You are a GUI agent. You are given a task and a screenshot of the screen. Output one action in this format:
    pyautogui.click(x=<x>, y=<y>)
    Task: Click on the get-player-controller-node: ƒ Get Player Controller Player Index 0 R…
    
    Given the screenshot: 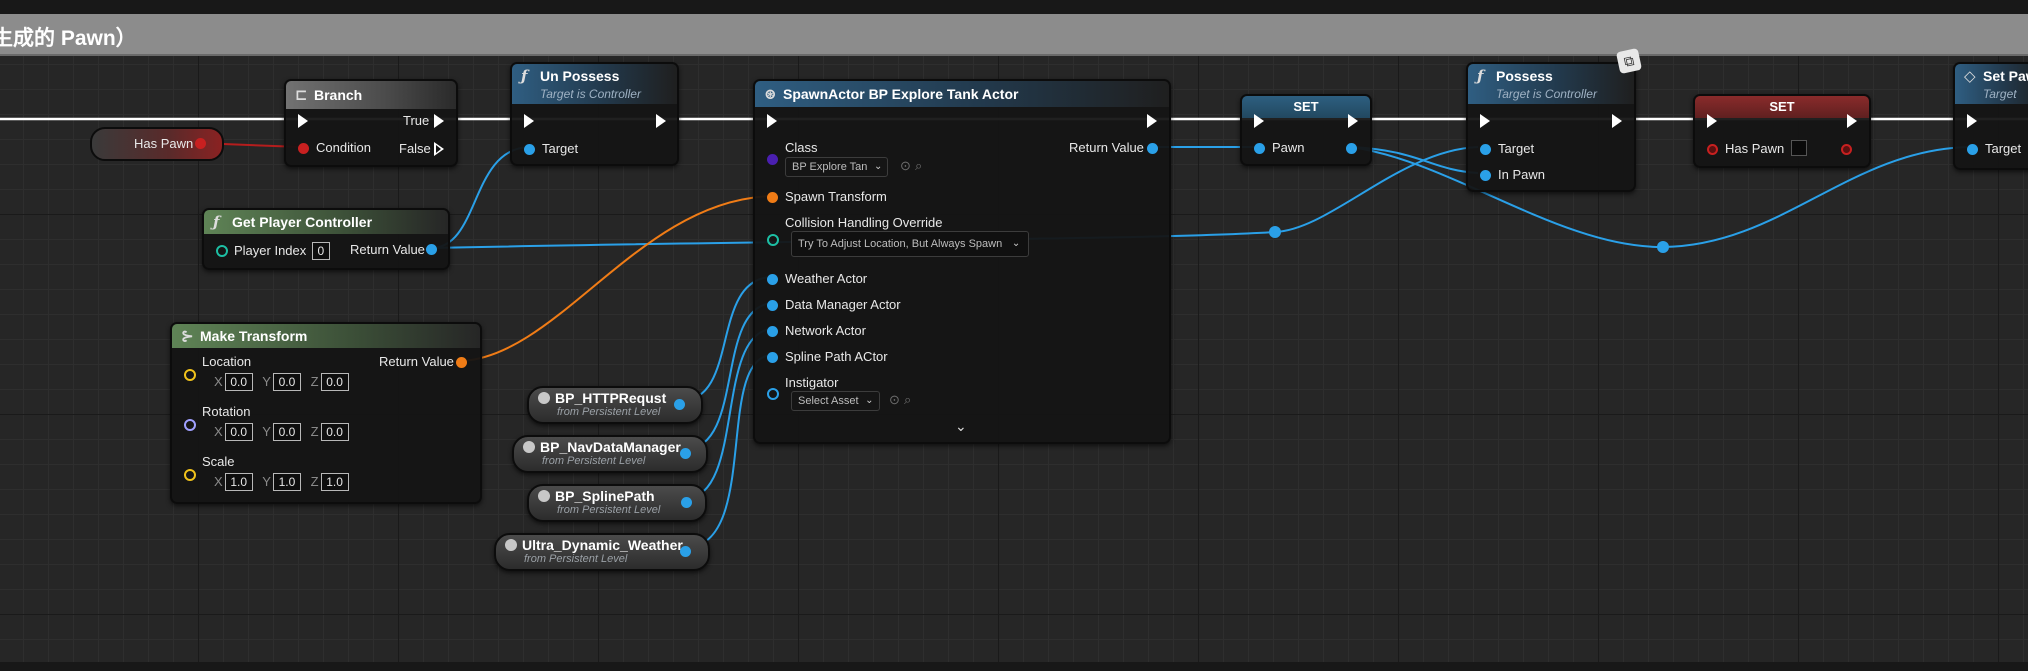 What is the action you would take?
    pyautogui.click(x=326, y=239)
    